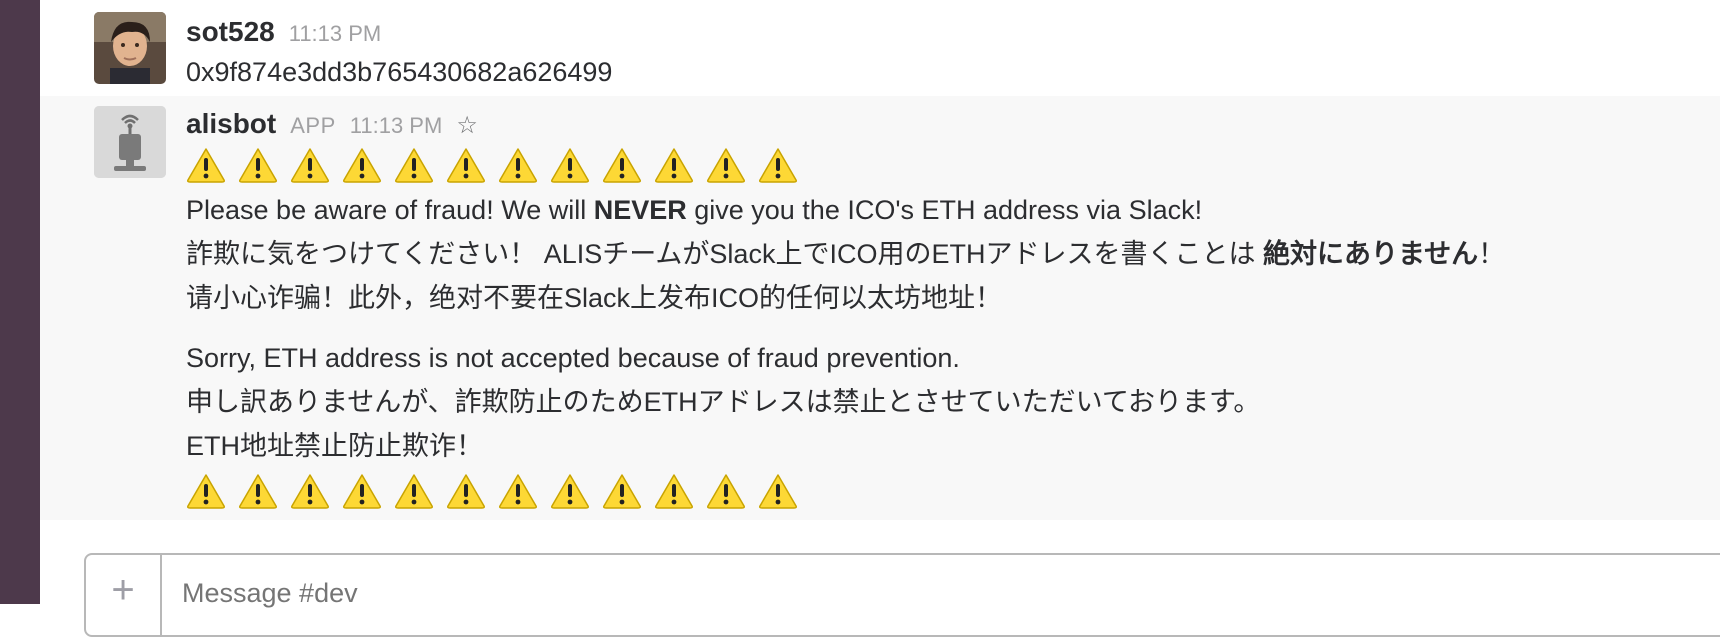  I want to click on username: alisbot, so click(231, 124).